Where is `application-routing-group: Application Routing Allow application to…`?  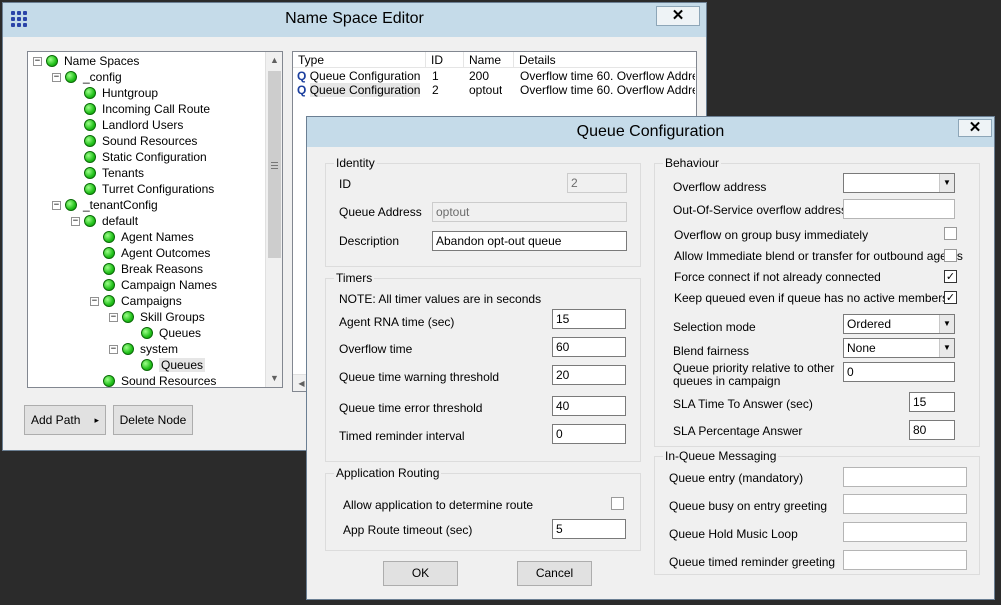 application-routing-group: Application Routing Allow application to… is located at coordinates (483, 508).